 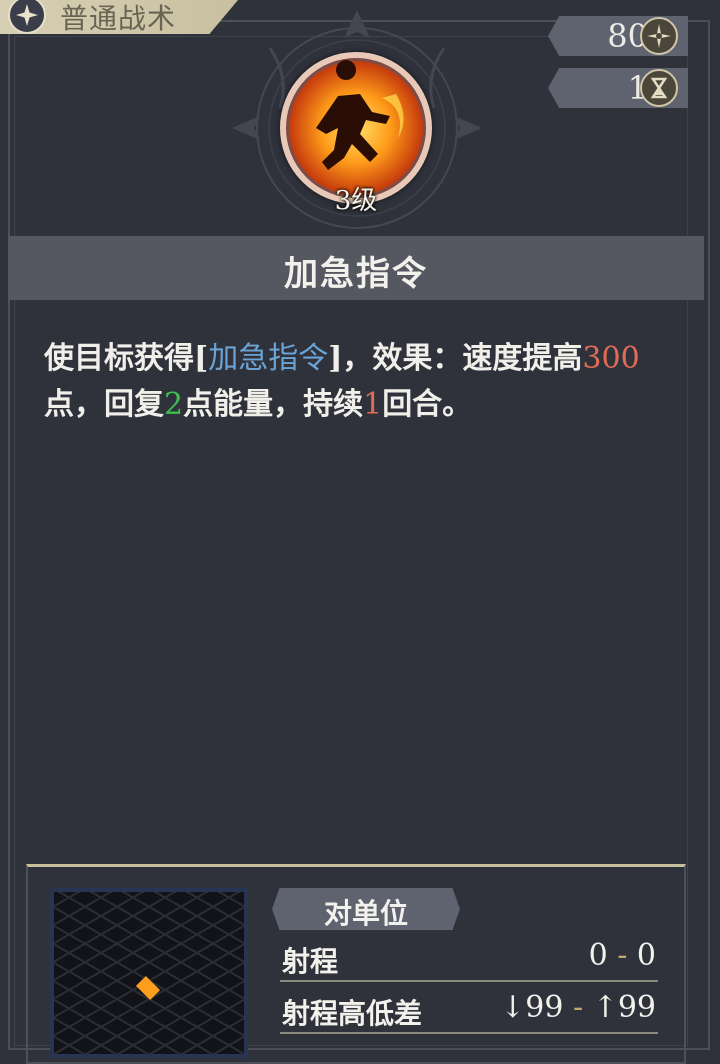 I want to click on desc-text: 使目标获得[, so click(x=126, y=358).